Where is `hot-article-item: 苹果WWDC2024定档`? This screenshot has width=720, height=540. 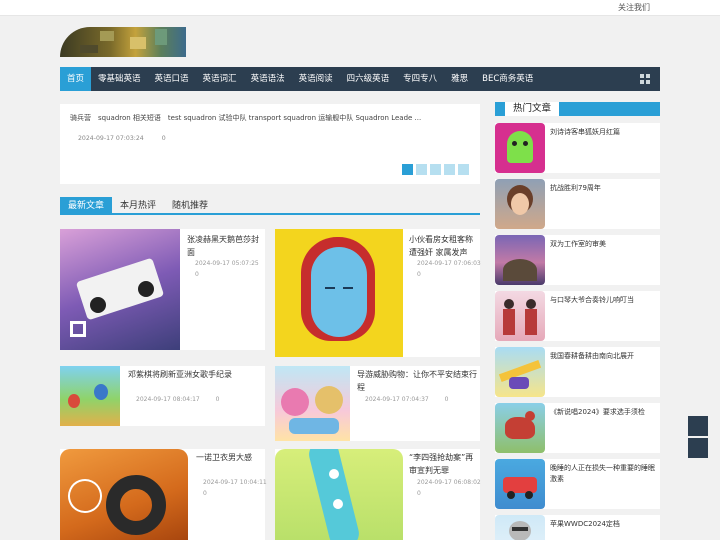 hot-article-item: 苹果WWDC2024定档 is located at coordinates (577, 527).